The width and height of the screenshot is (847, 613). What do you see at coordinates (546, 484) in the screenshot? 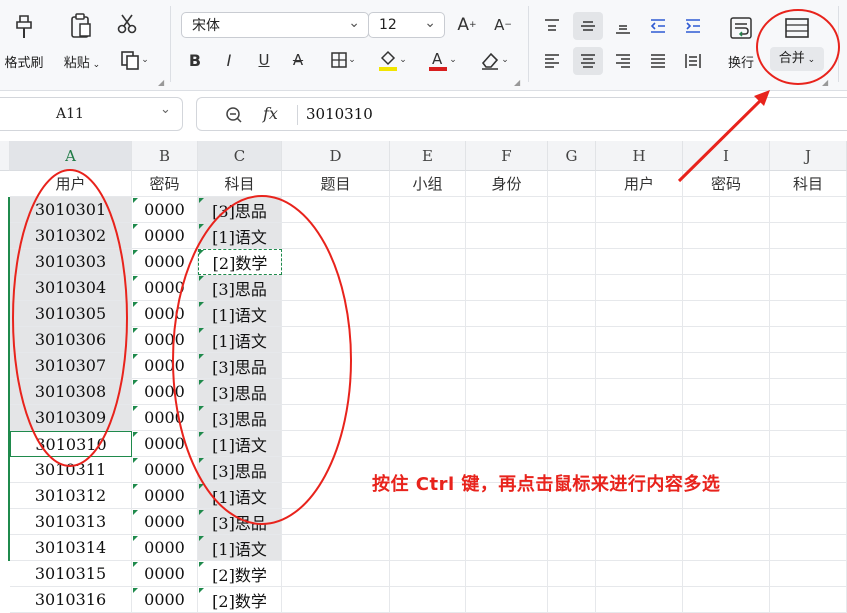
I see `annotation-text: 按住 Ctrl 键，再点击鼠标来进行内容多选` at bounding box center [546, 484].